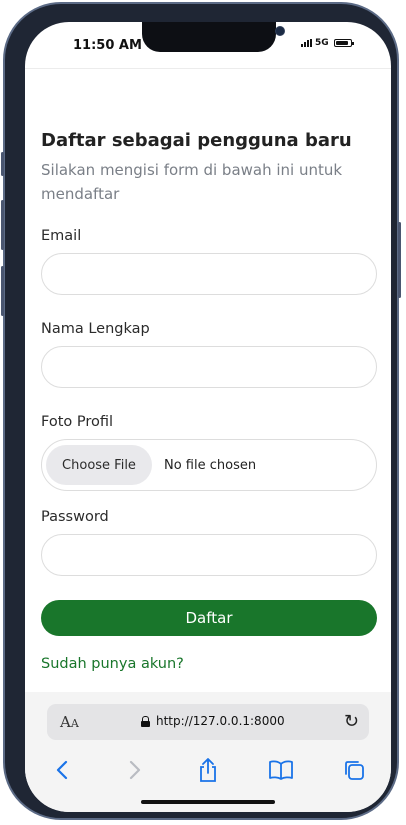  Describe the element at coordinates (209, 618) in the screenshot. I see `register-button: Daftar` at that location.